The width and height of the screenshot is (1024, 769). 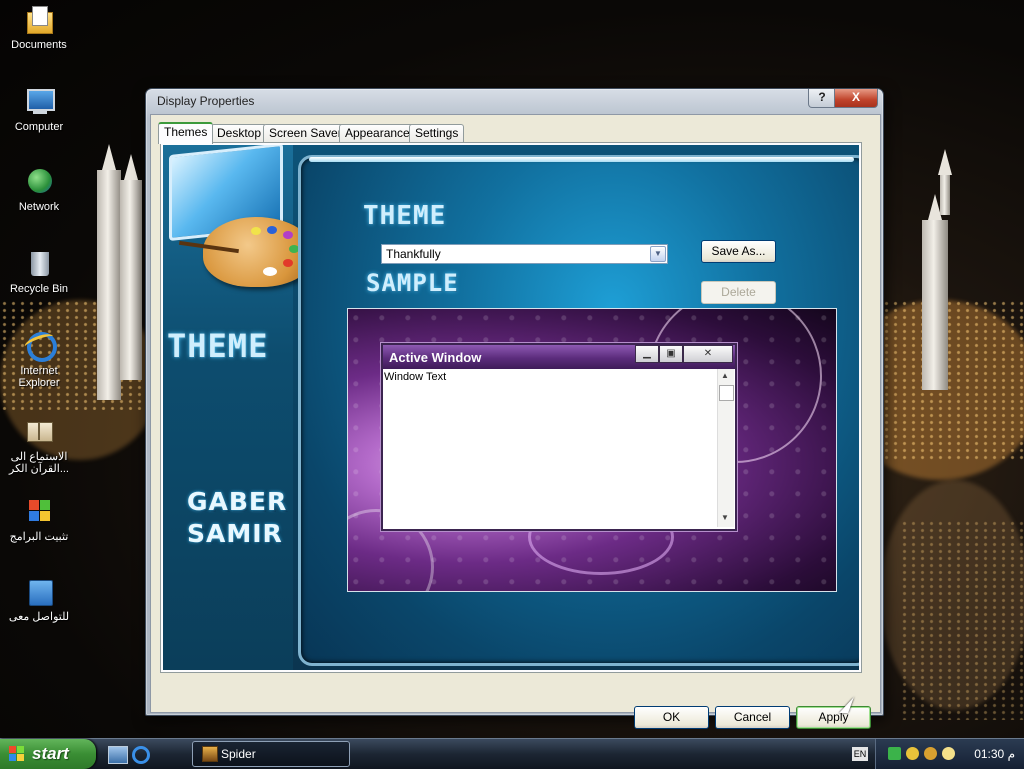 I want to click on spider-app-icon, so click(x=210, y=754).